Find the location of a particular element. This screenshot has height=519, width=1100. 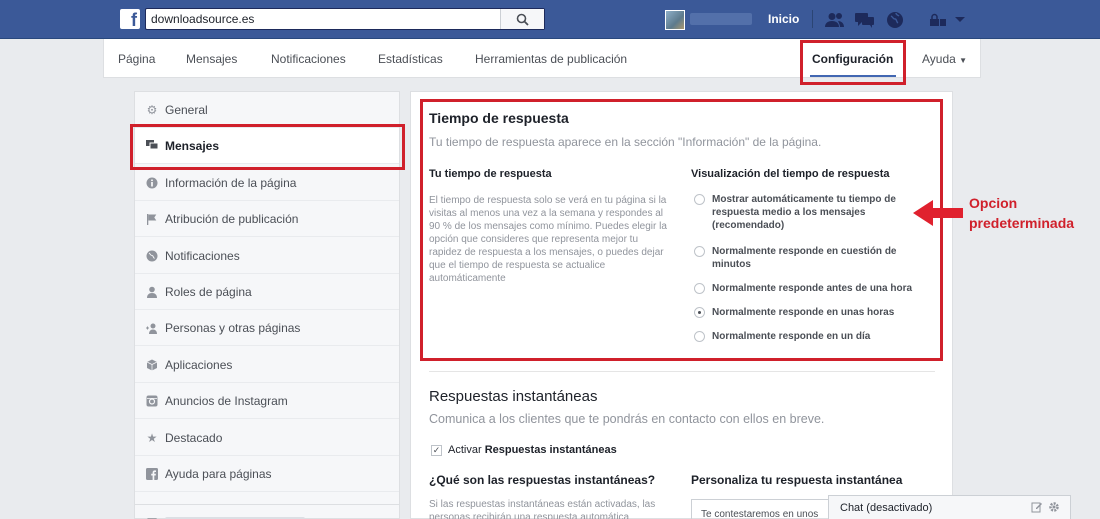

sidebar-item-destacado: ★ Destacado is located at coordinates (267, 438).